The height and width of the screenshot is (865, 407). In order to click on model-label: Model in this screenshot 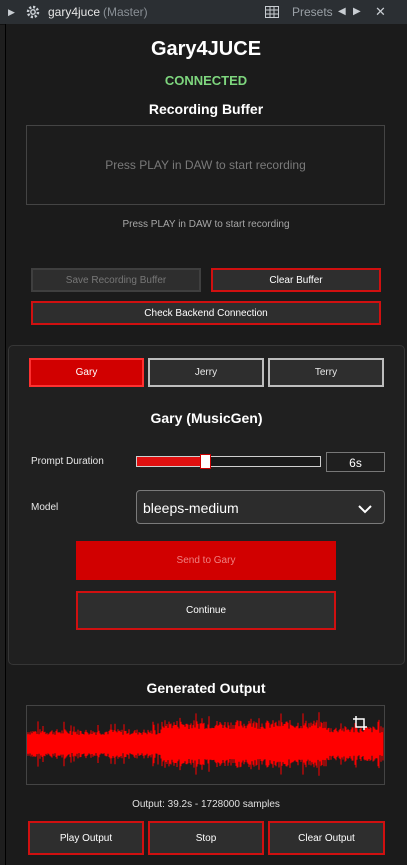, I will do `click(45, 507)`.